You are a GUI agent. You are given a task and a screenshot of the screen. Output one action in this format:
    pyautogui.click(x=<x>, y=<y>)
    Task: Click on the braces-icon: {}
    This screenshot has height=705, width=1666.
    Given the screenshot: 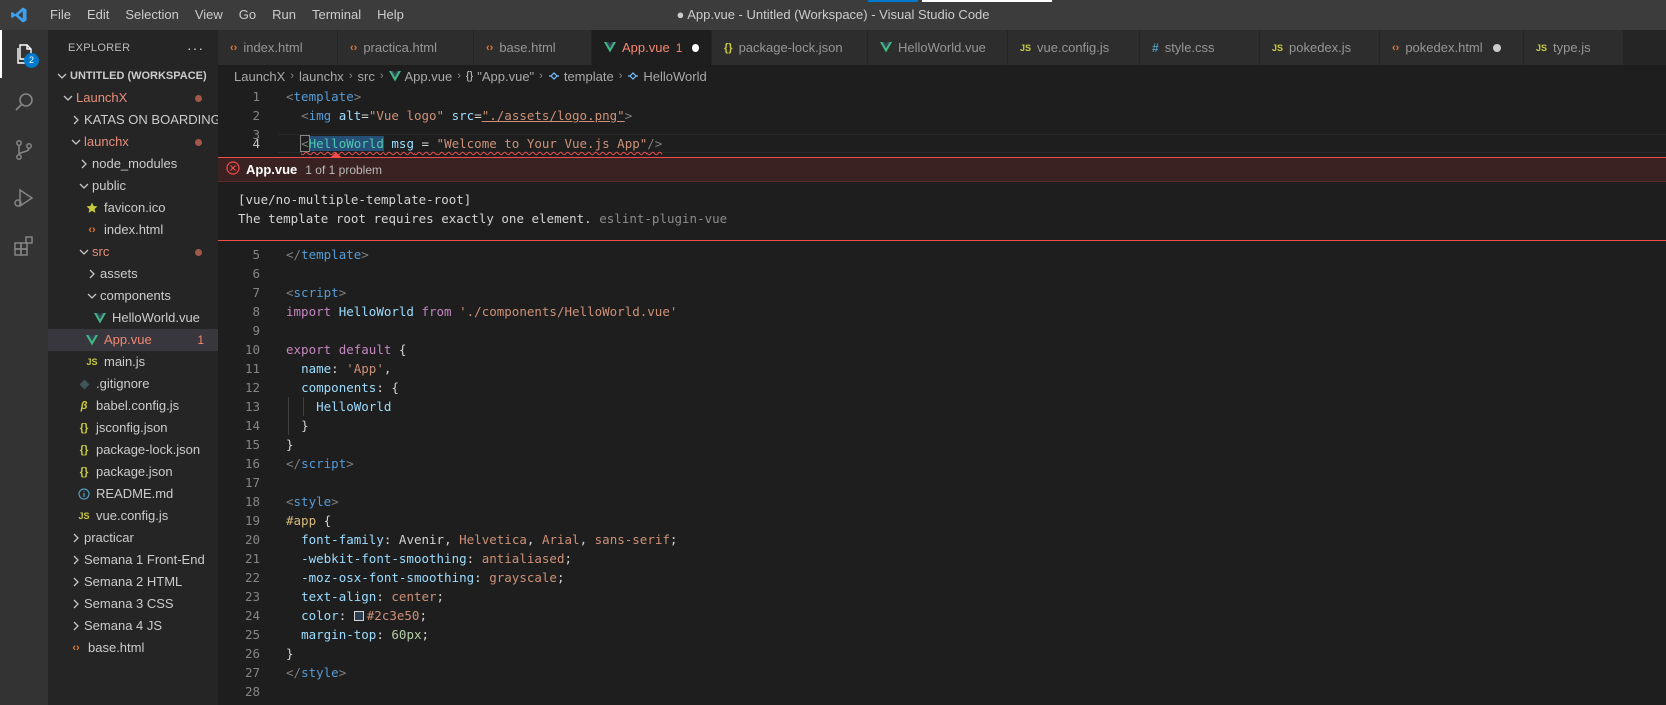 What is the action you would take?
    pyautogui.click(x=469, y=76)
    